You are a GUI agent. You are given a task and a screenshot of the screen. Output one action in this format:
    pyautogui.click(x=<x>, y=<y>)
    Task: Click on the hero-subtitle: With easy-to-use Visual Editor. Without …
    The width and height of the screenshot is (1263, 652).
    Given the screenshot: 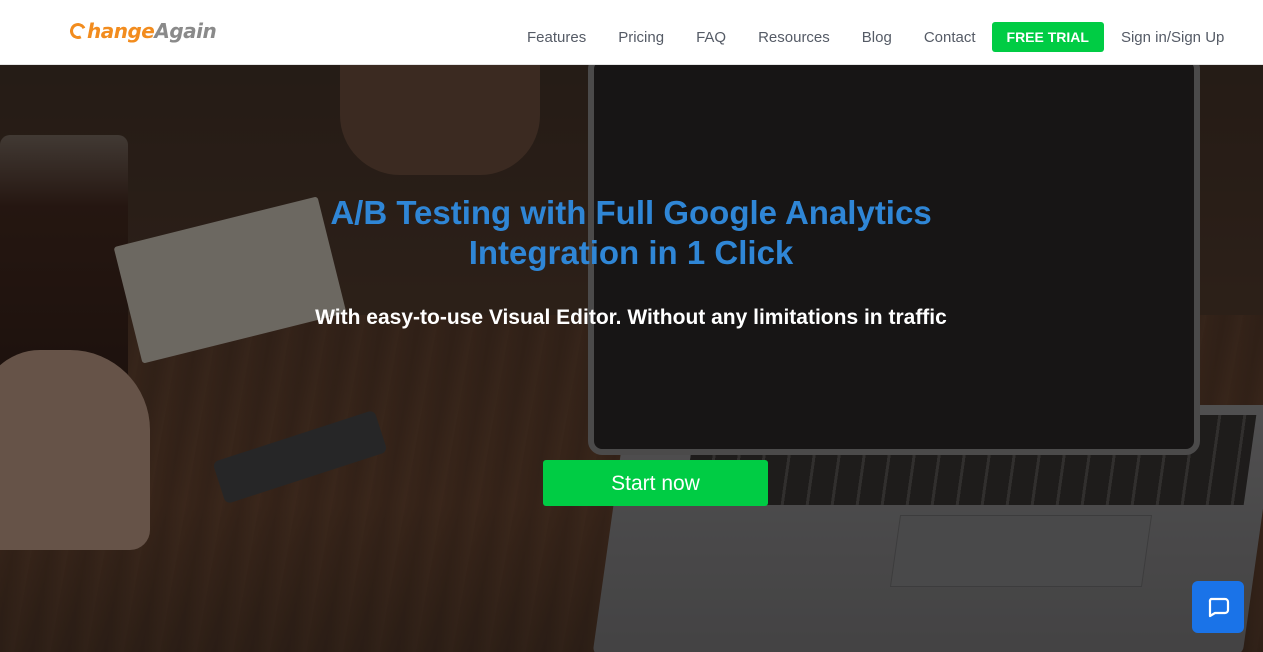 What is the action you would take?
    pyautogui.click(x=631, y=317)
    